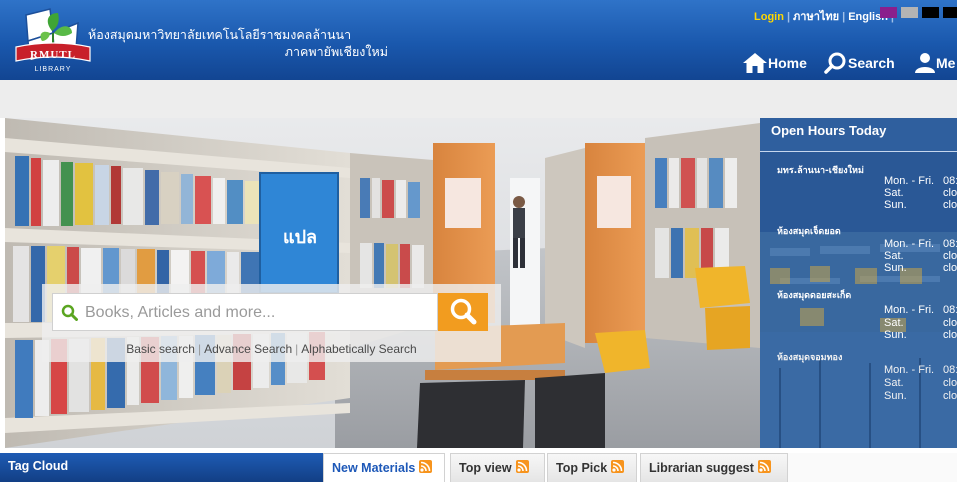  I want to click on nav-member-label: Me, so click(946, 63).